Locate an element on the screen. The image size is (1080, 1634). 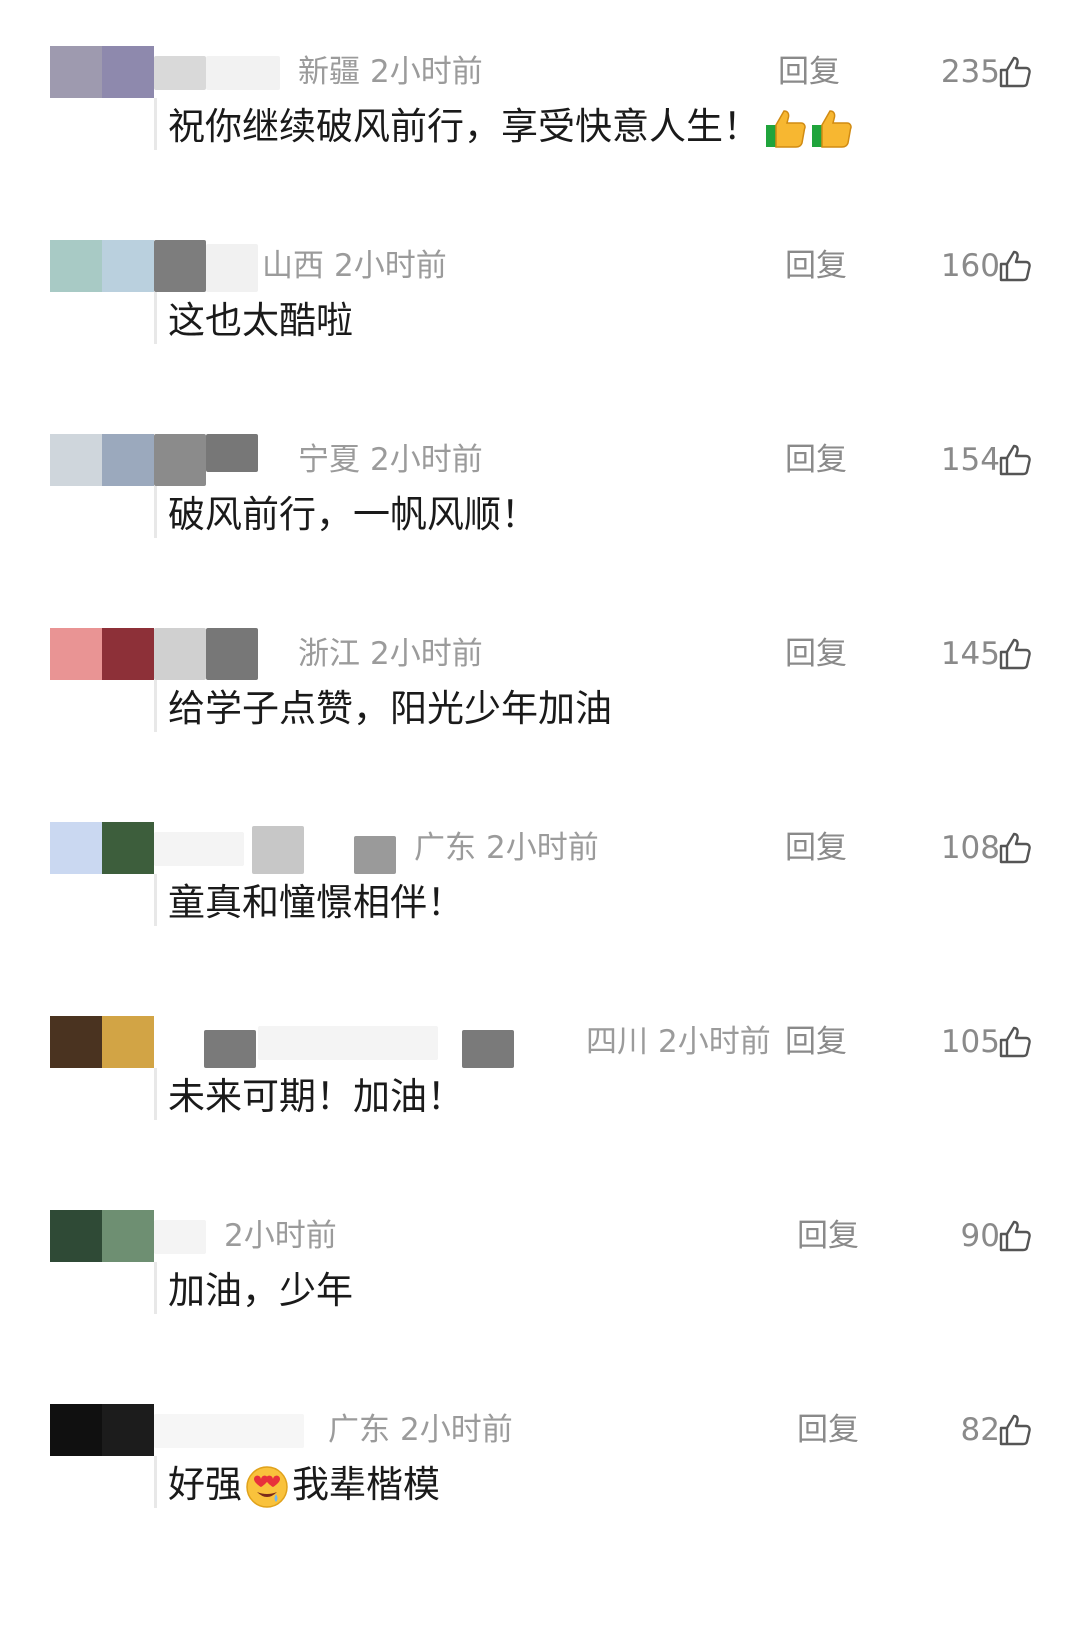
location: 新疆 is located at coordinates (329, 72).